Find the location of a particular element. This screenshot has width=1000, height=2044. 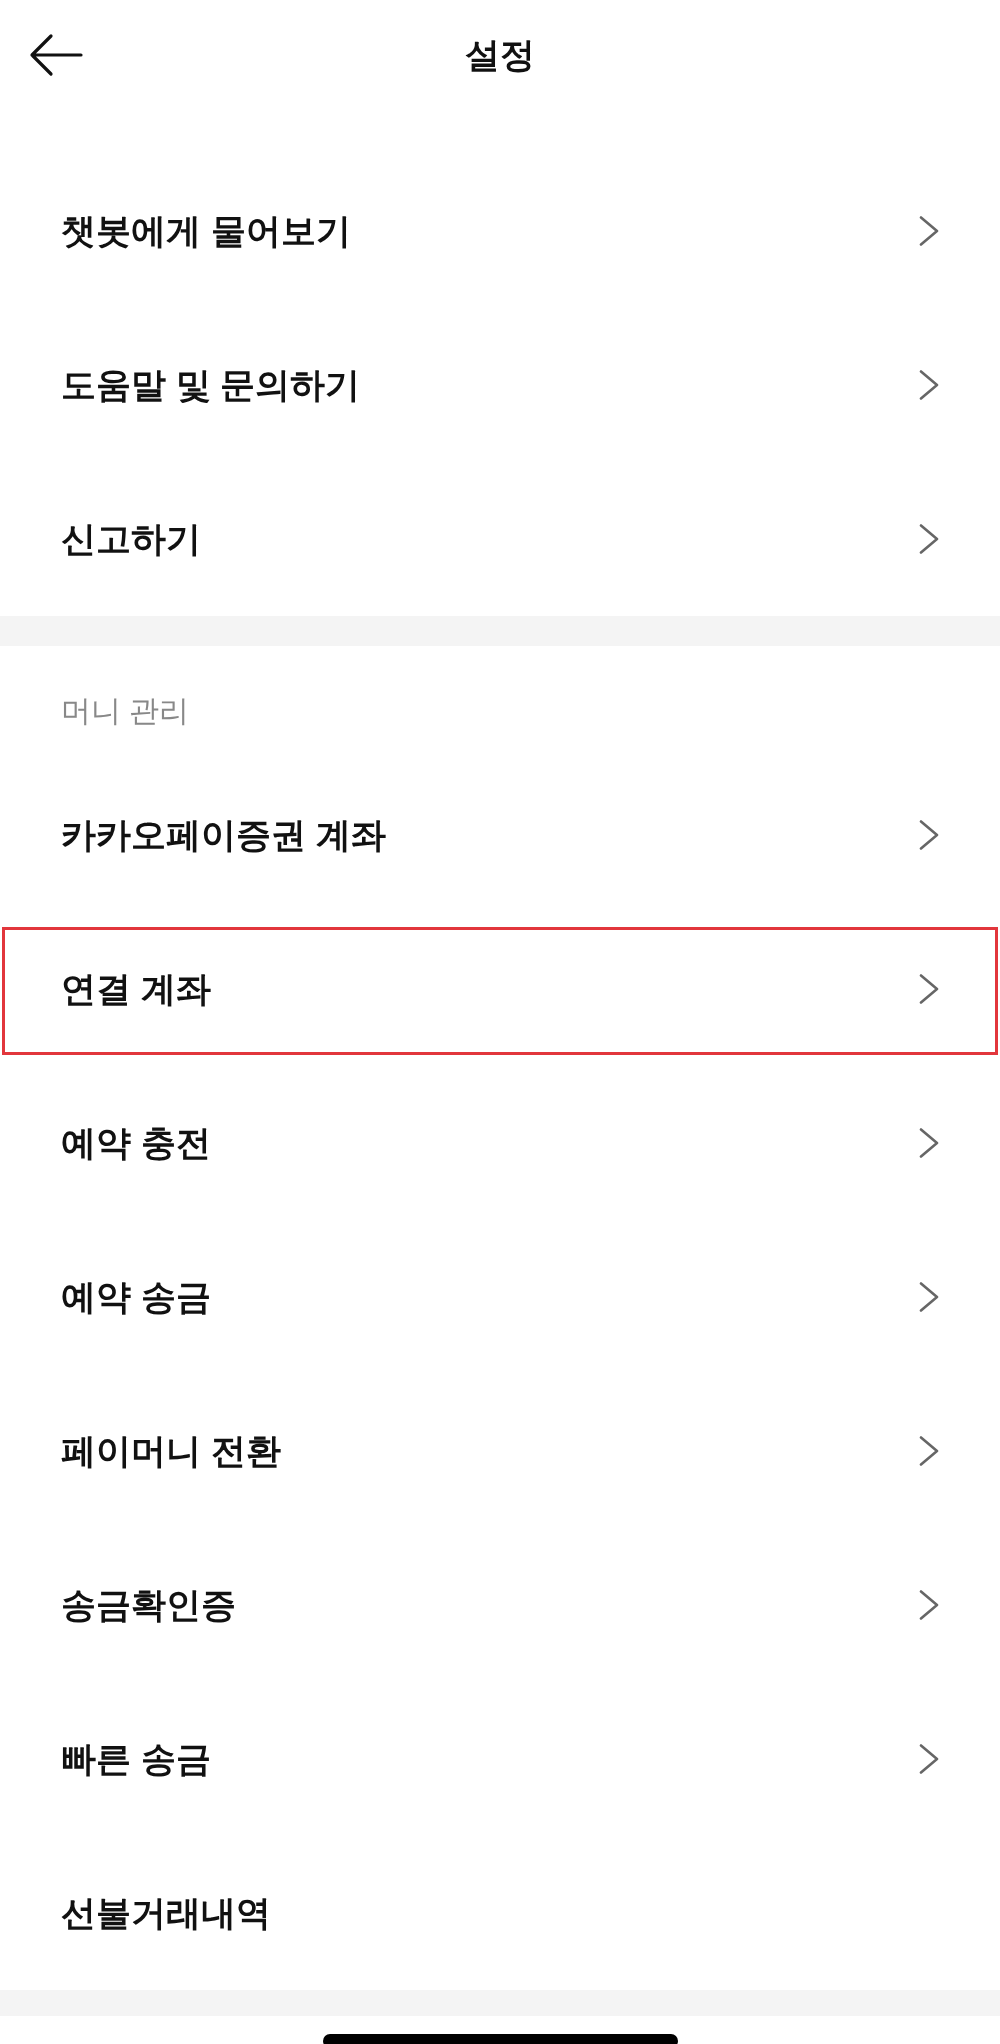

page-title: 설정 is located at coordinates (500, 54).